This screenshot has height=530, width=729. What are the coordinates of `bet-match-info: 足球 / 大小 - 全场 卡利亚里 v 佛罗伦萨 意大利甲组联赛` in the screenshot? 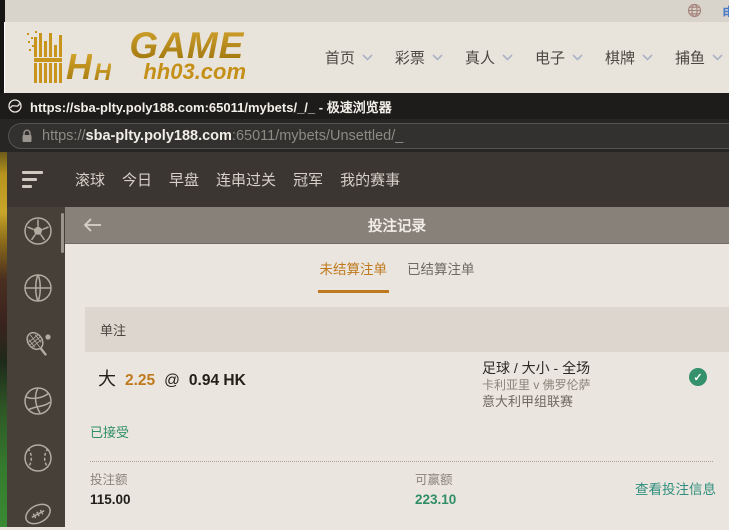 It's located at (536, 384).